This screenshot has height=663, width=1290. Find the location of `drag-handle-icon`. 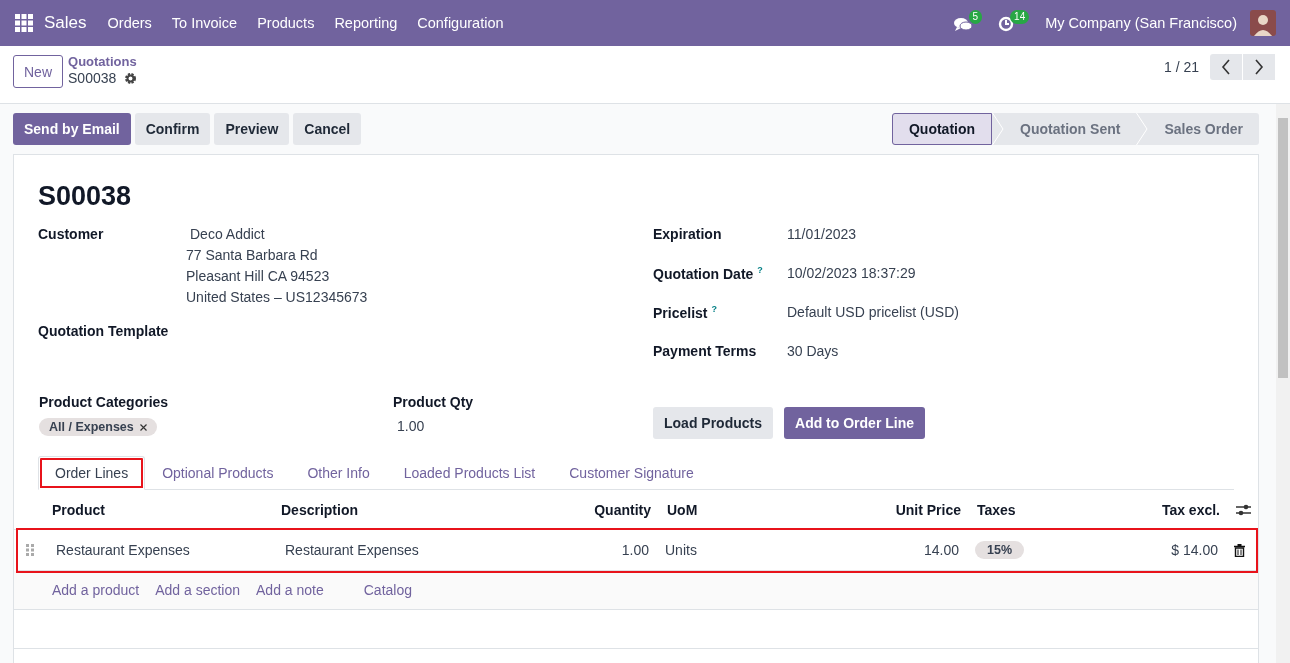

drag-handle-icon is located at coordinates (30, 550).